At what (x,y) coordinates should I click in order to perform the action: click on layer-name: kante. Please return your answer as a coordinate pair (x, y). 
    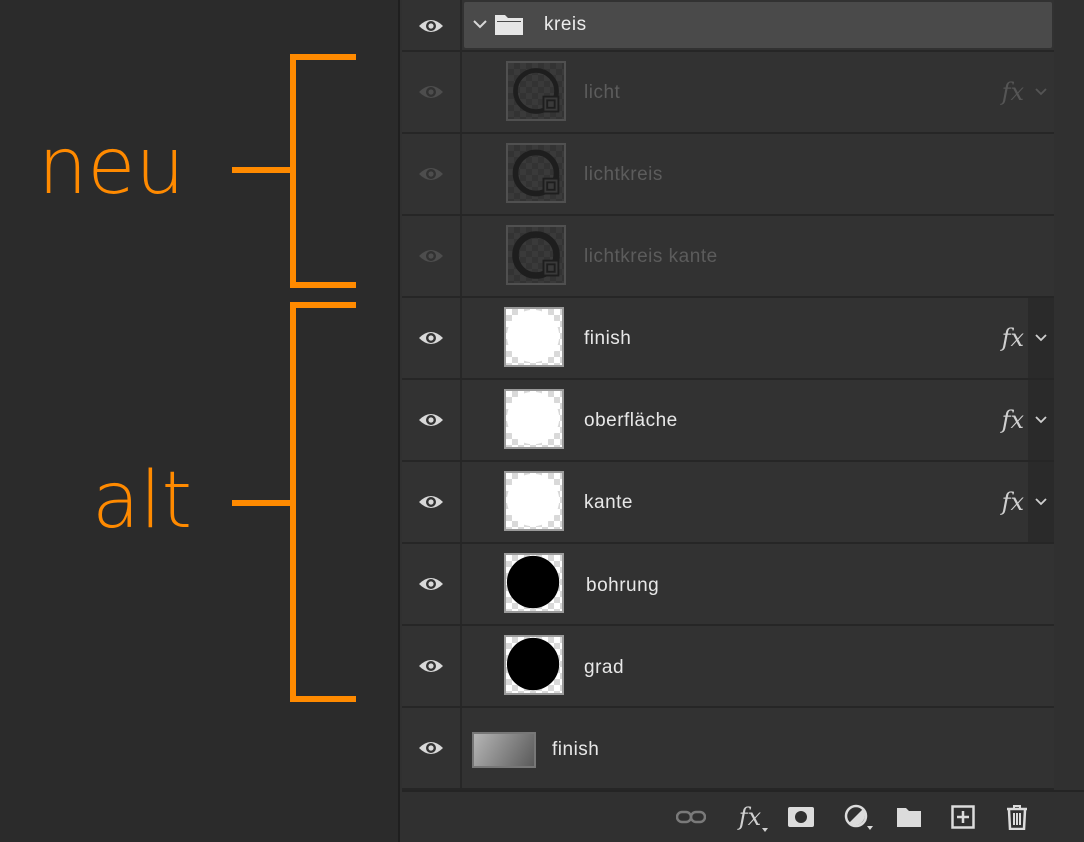
    Looking at the image, I should click on (608, 502).